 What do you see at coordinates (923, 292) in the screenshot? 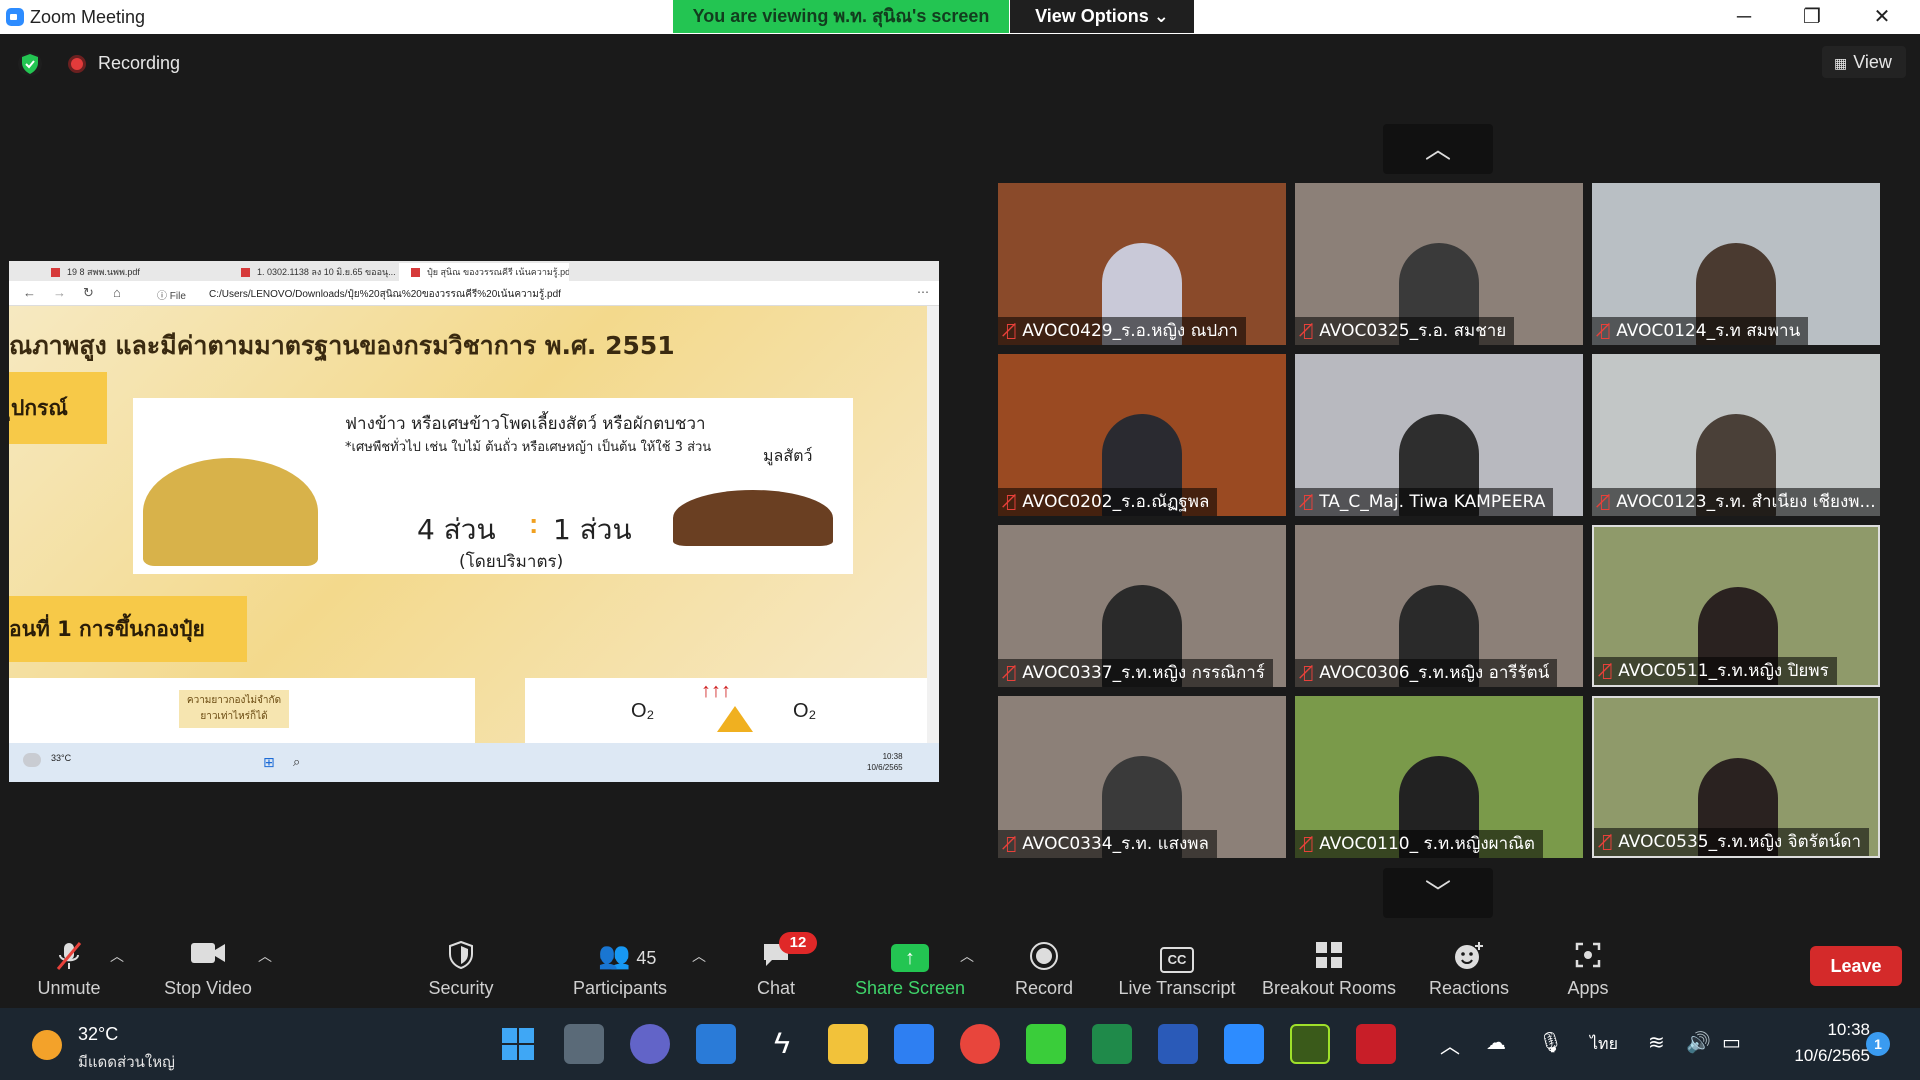
I see `more-icon: ⋯` at bounding box center [923, 292].